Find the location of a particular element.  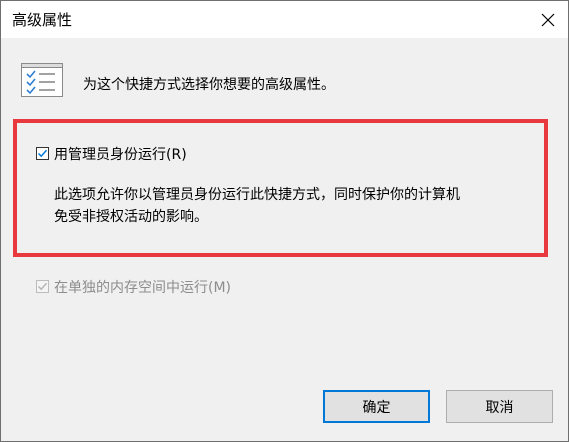

title-bar: 高级属性 is located at coordinates (284, 19).